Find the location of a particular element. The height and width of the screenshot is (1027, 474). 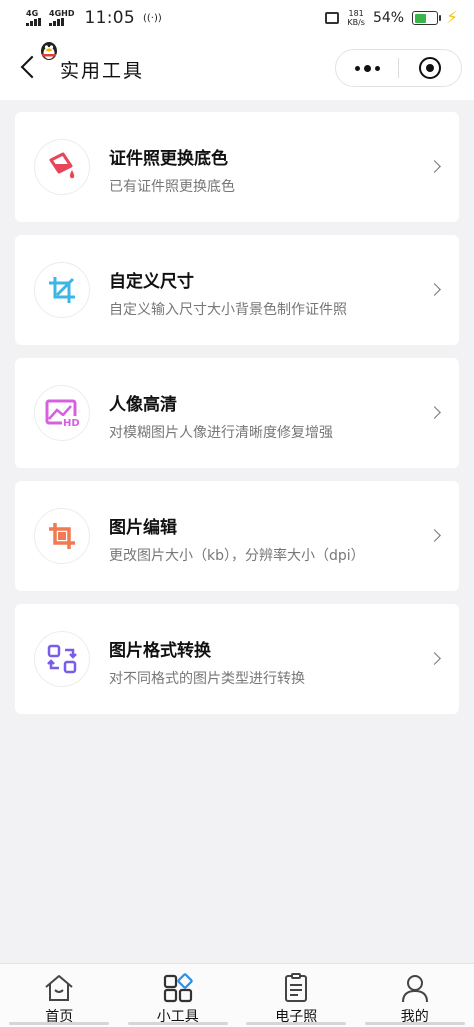

paint-bucket-icon is located at coordinates (62, 167).